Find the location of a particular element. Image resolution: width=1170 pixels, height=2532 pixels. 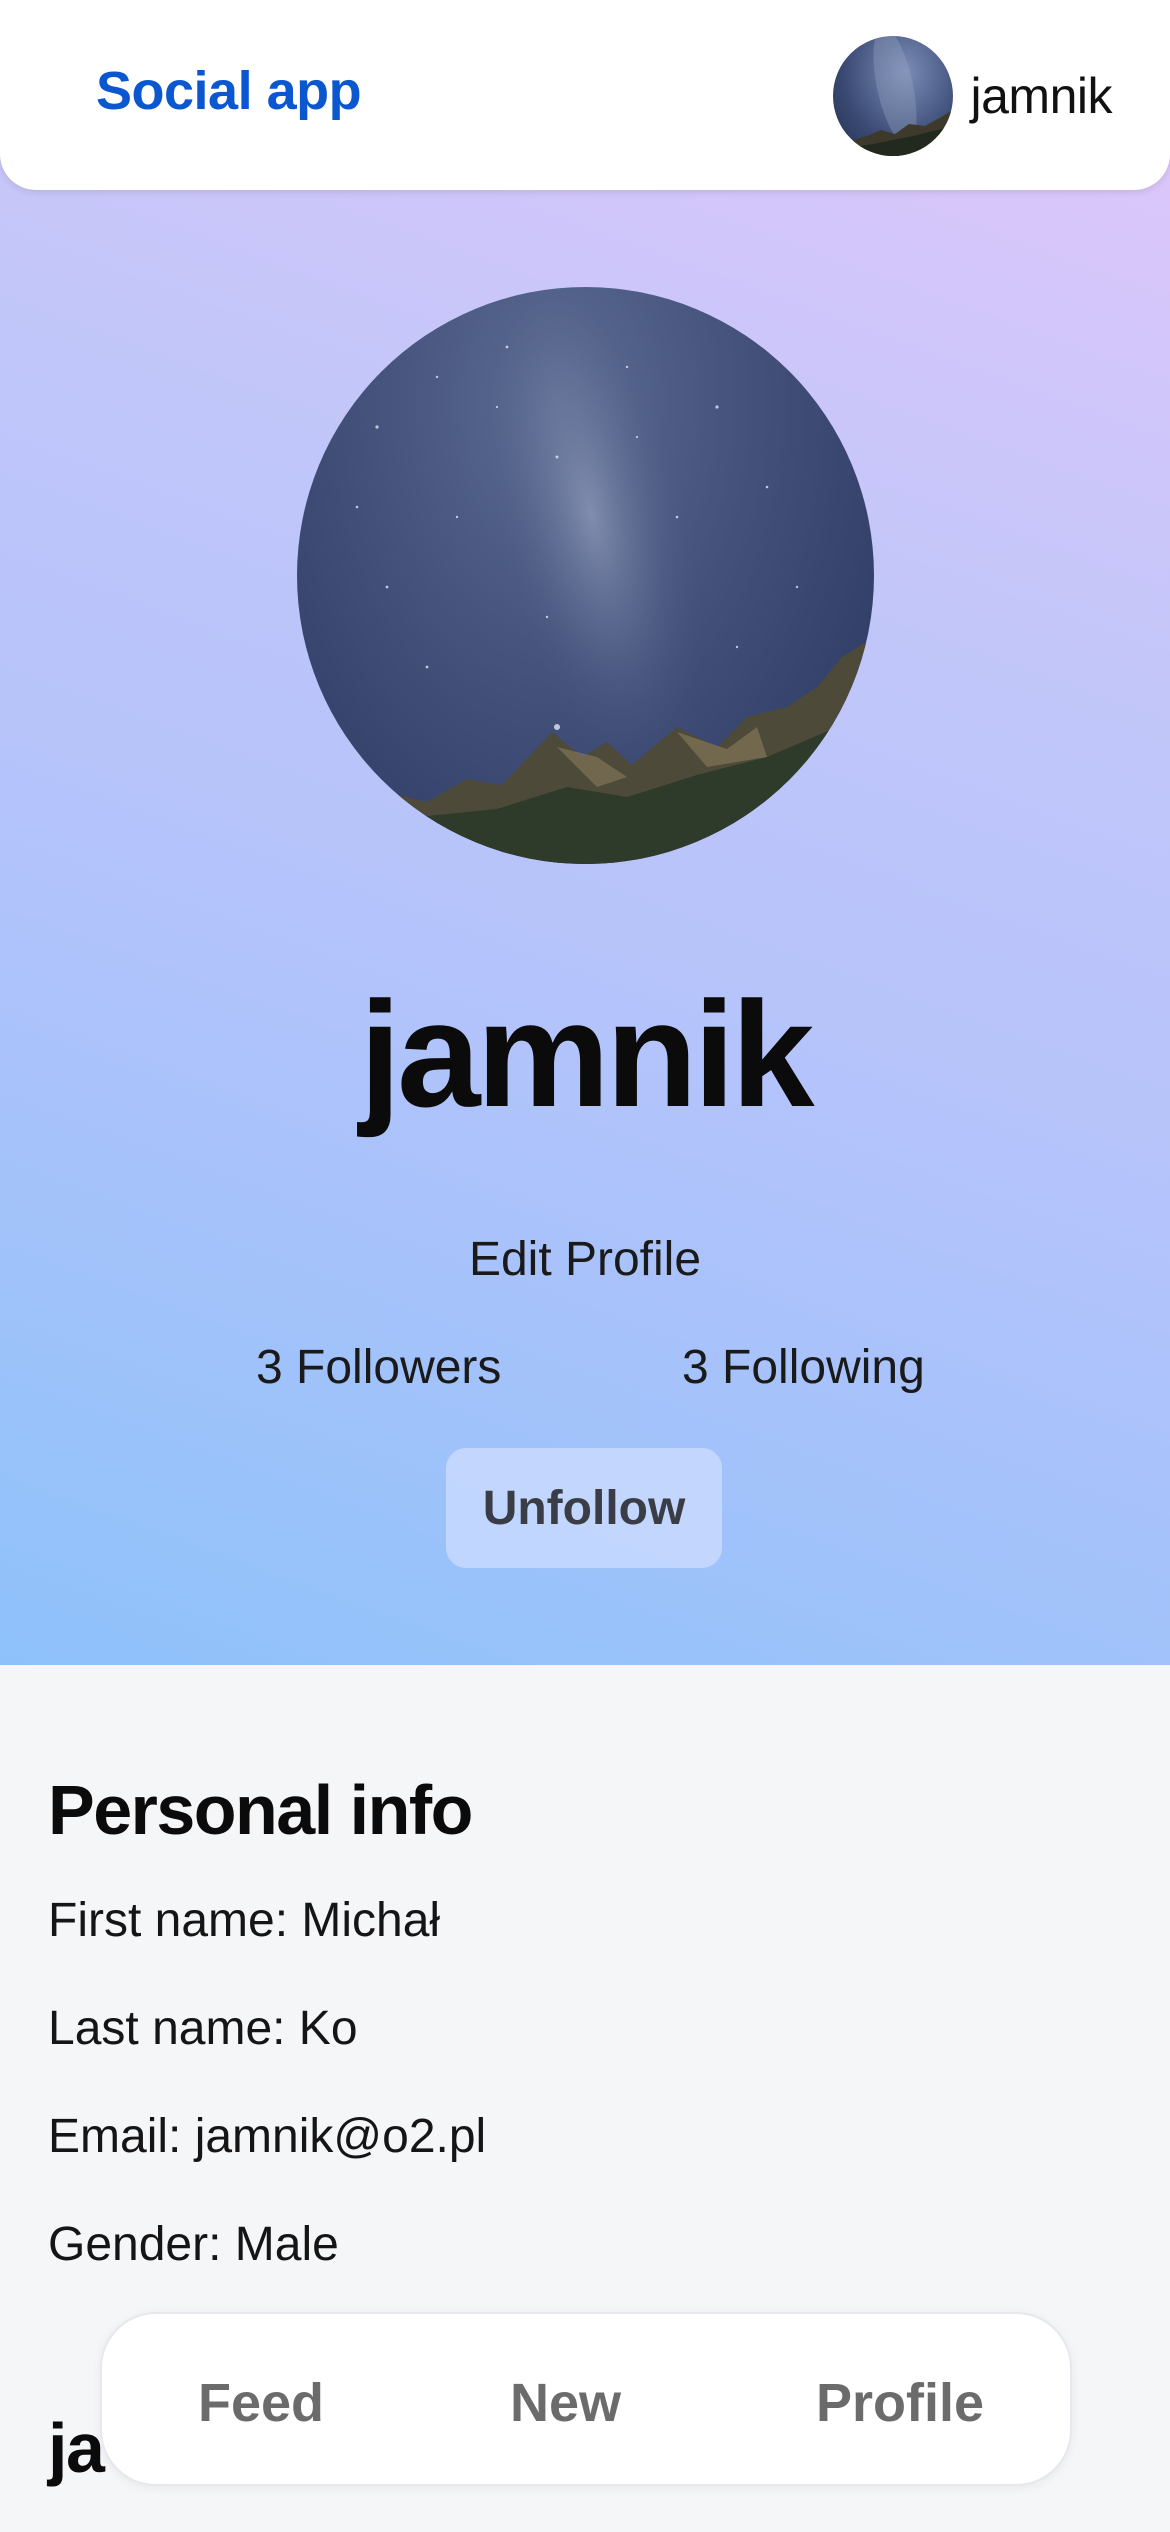

avatar is located at coordinates (892, 96).